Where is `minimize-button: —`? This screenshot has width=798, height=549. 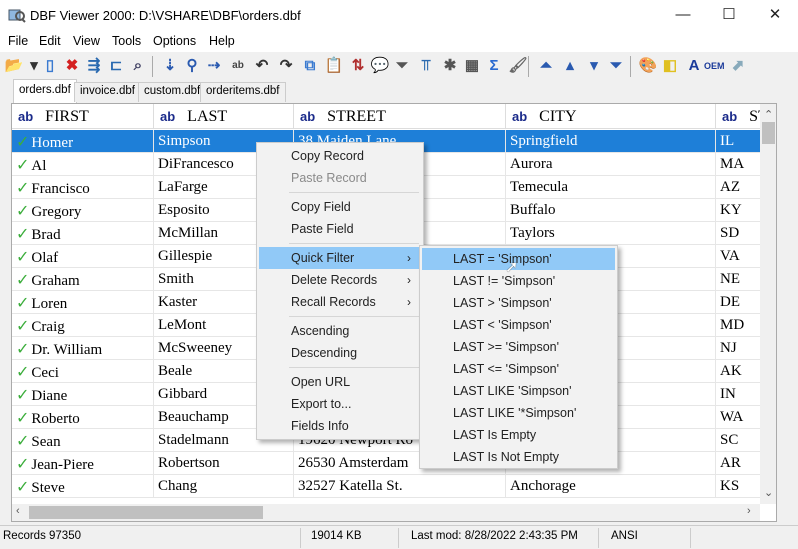 minimize-button: — is located at coordinates (683, 15).